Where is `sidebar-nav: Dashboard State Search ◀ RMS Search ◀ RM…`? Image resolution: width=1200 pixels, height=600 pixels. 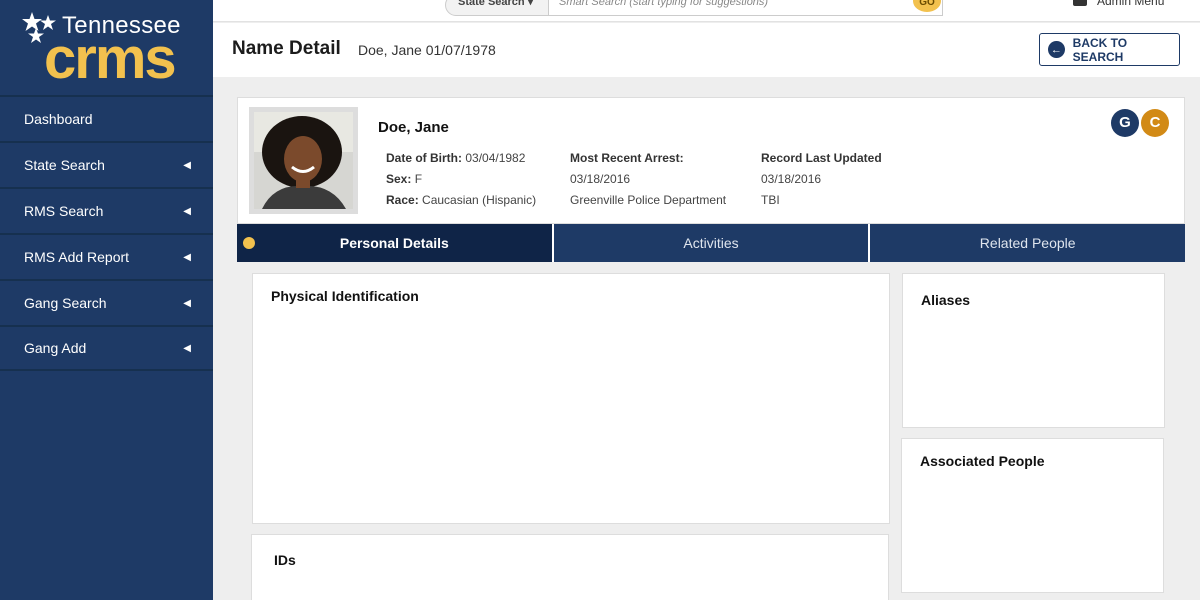 sidebar-nav: Dashboard State Search ◀ RMS Search ◀ RM… is located at coordinates (106, 233).